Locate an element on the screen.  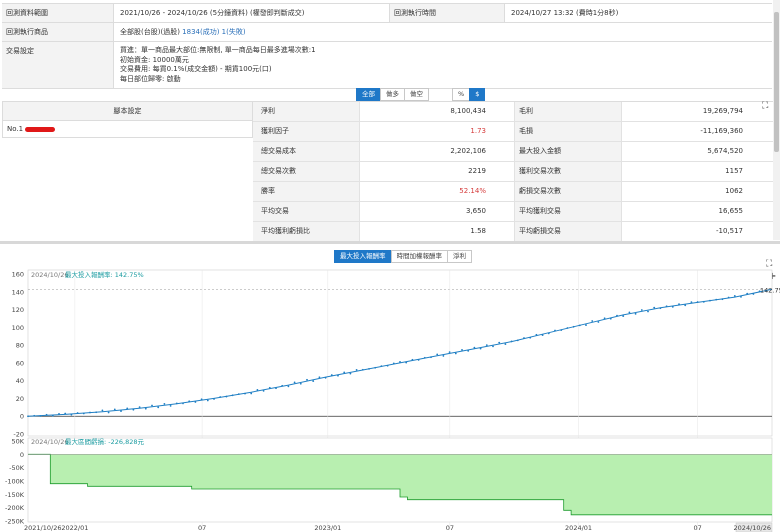
pane-divider is located at coordinates (390, 242).